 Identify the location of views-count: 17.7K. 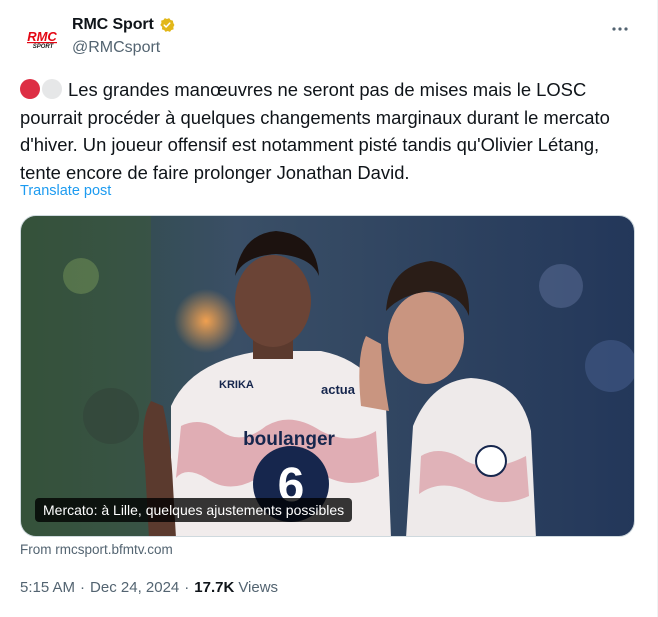
(214, 587).